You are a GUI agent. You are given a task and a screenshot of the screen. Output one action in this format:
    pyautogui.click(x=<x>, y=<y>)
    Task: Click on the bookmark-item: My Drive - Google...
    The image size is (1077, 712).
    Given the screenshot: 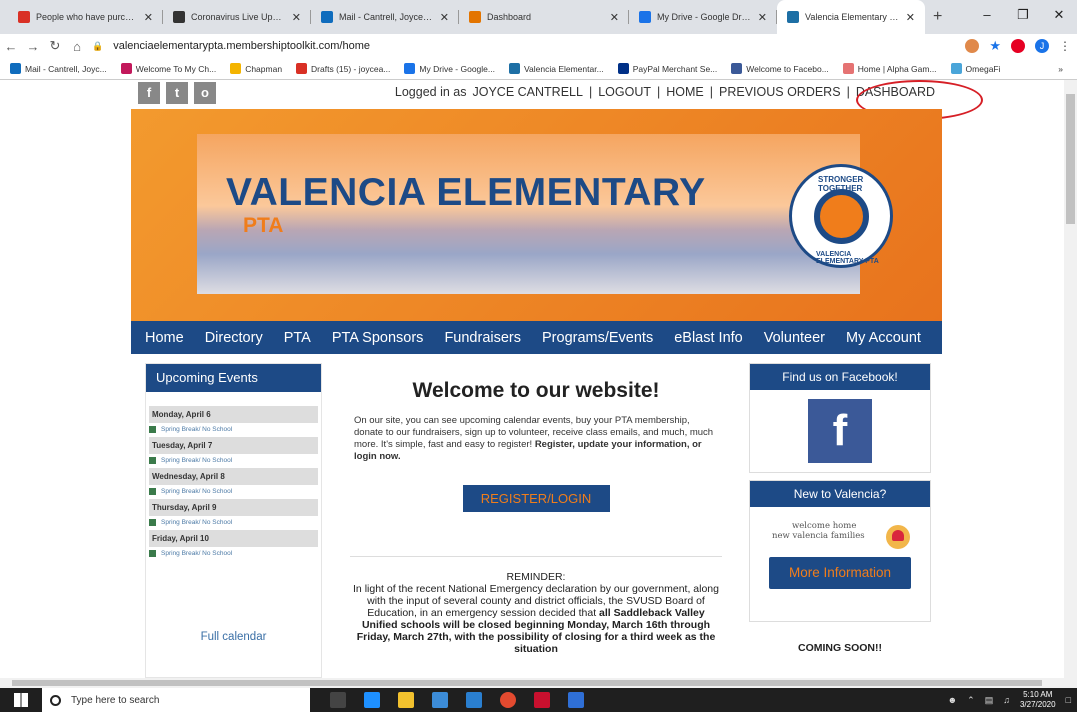 What is the action you would take?
    pyautogui.click(x=449, y=68)
    